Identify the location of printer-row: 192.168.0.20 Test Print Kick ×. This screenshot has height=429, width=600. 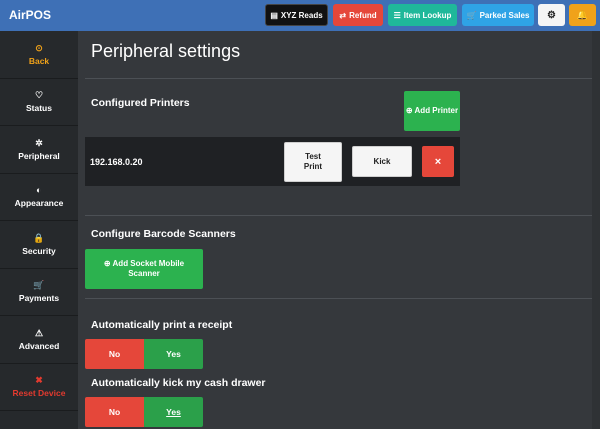
(272, 161).